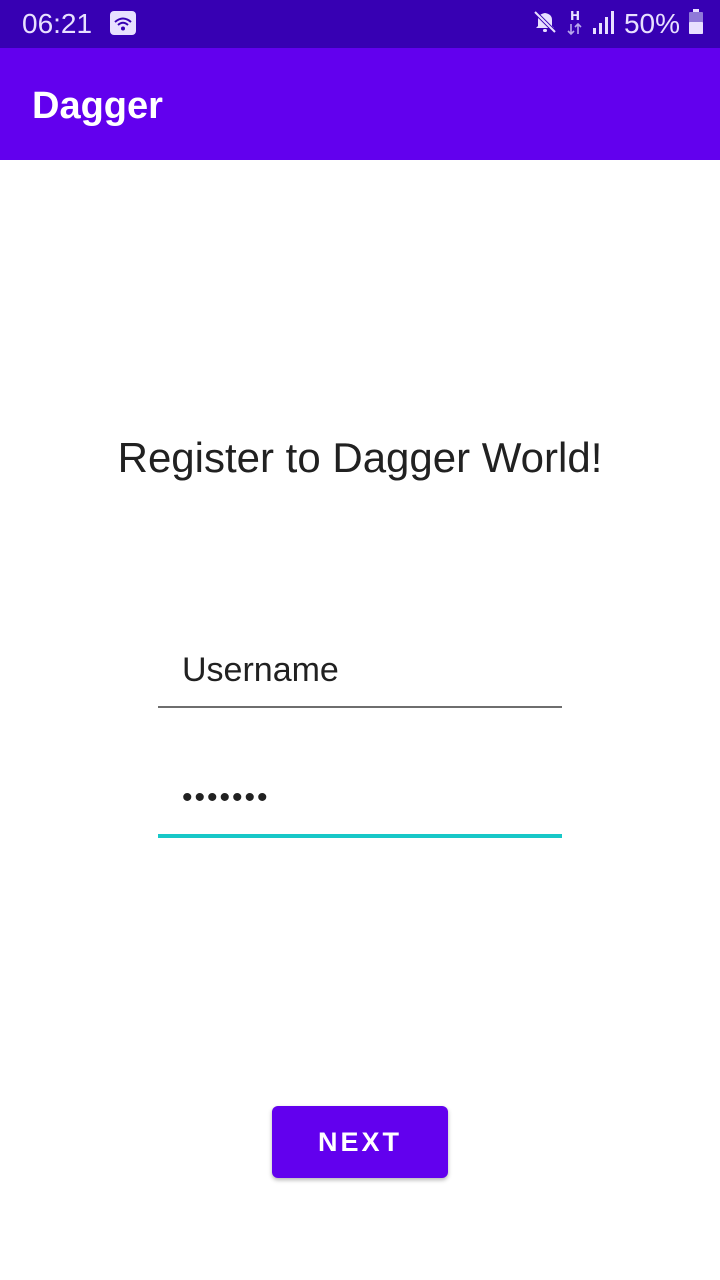 This screenshot has height=1280, width=720. I want to click on mute-icon, so click(545, 24).